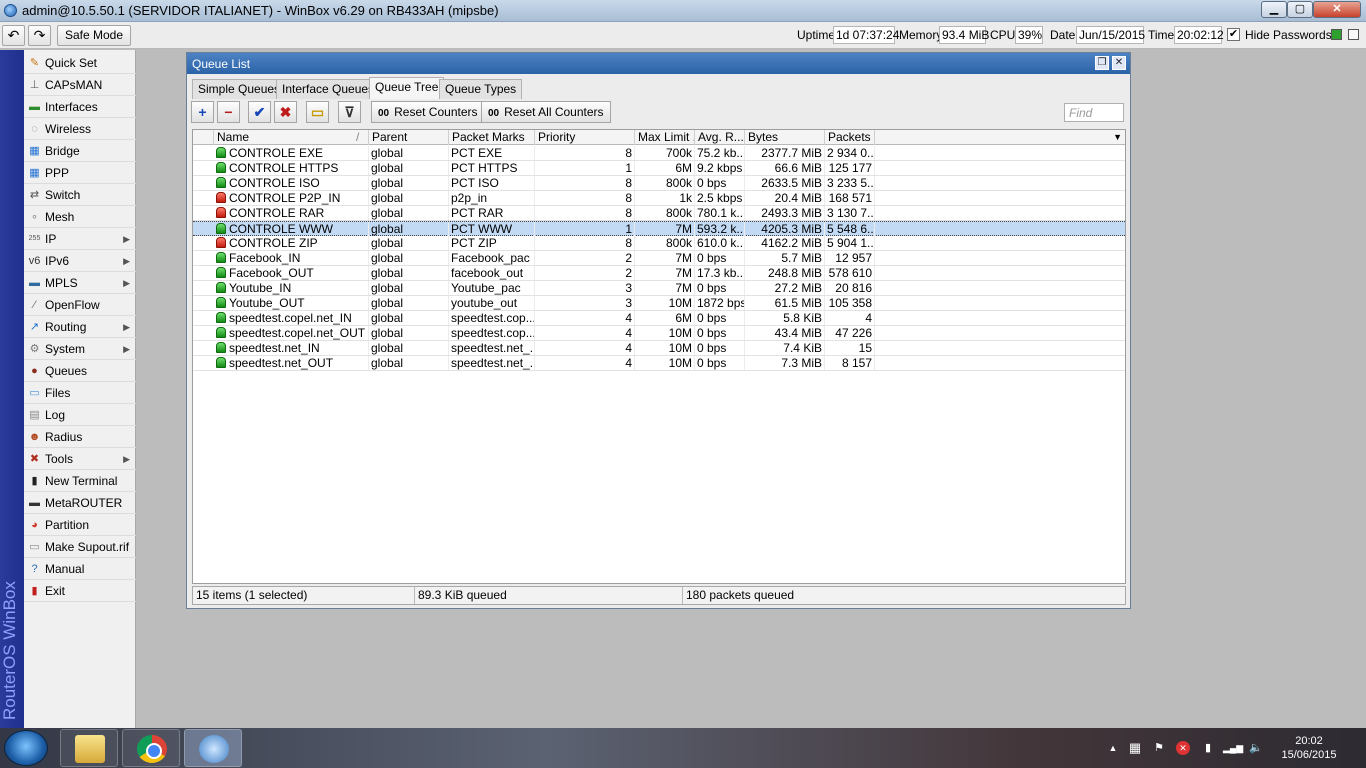  I want to click on menu-item-tools: ✖ Tools ▶, so click(80, 459).